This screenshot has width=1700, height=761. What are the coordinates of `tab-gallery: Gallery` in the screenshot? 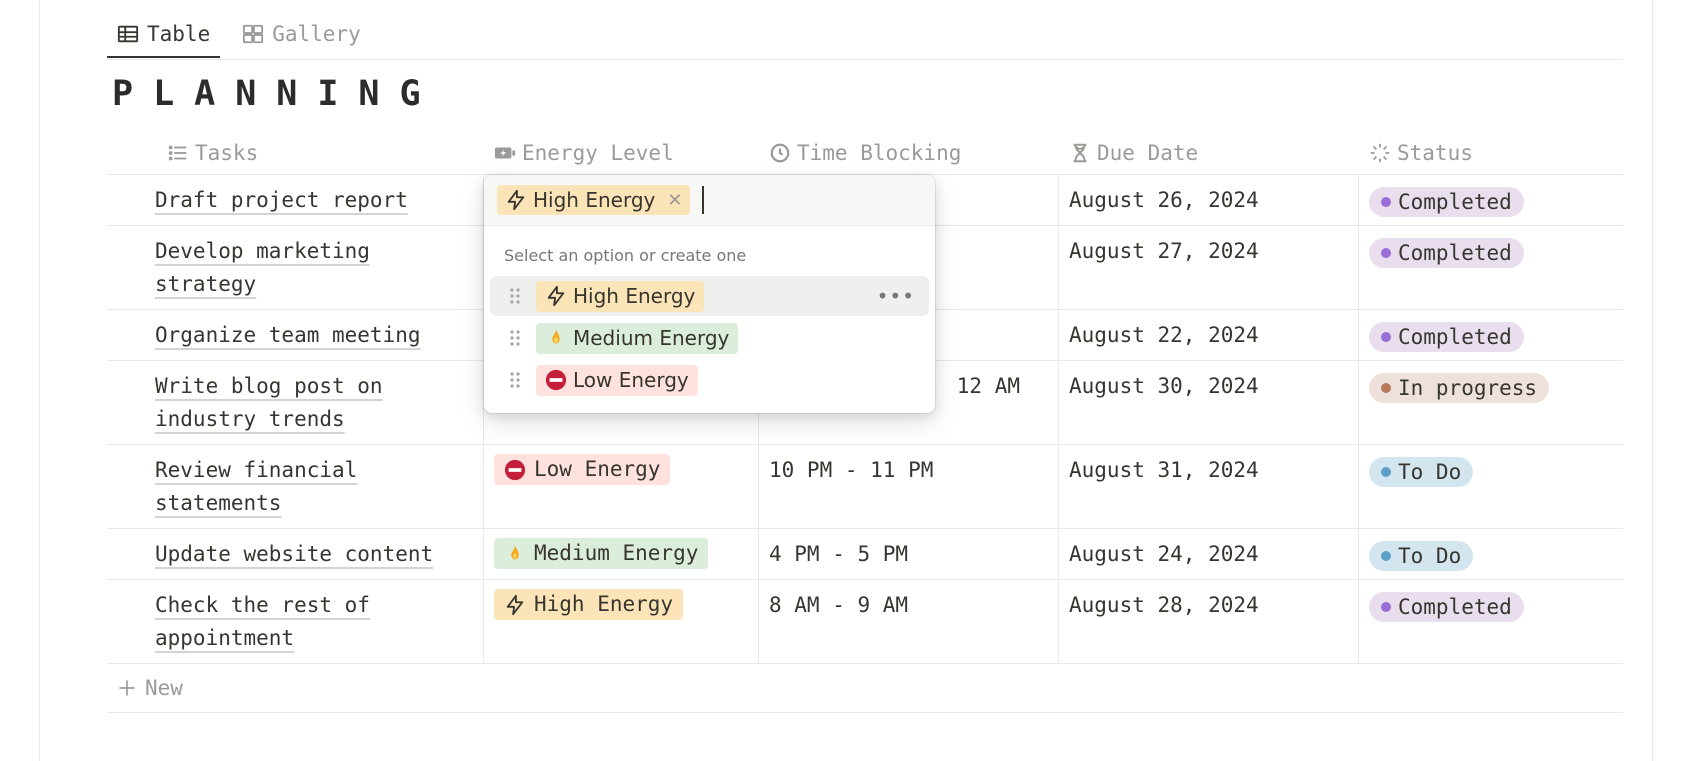 It's located at (301, 34).